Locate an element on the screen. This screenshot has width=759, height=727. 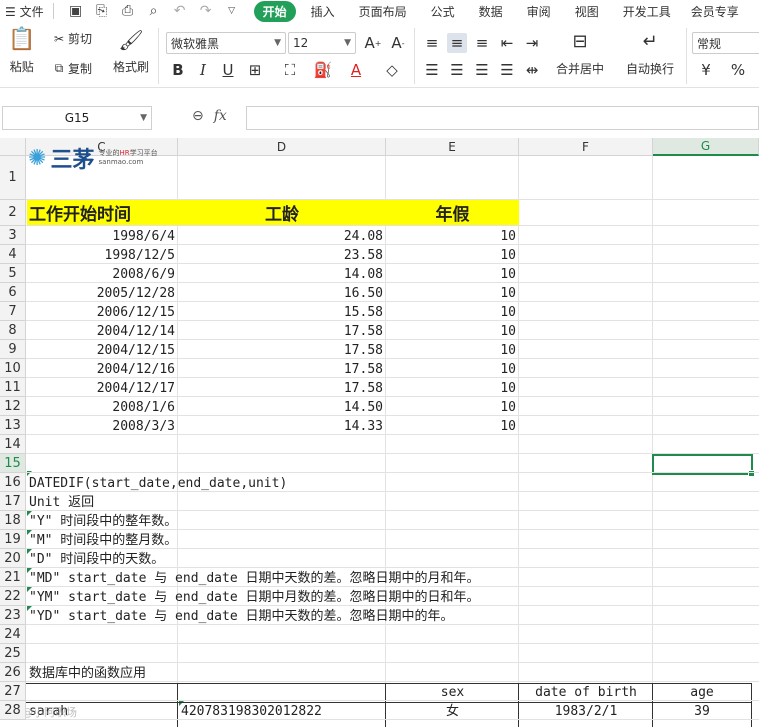
seniority-cell: 15.58 is located at coordinates (282, 311).